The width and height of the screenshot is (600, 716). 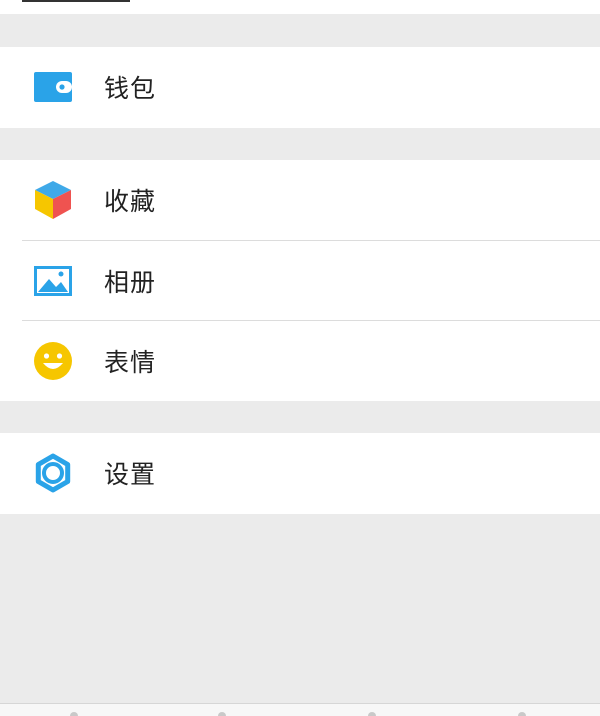 I want to click on wallet-icon, so click(x=53, y=87).